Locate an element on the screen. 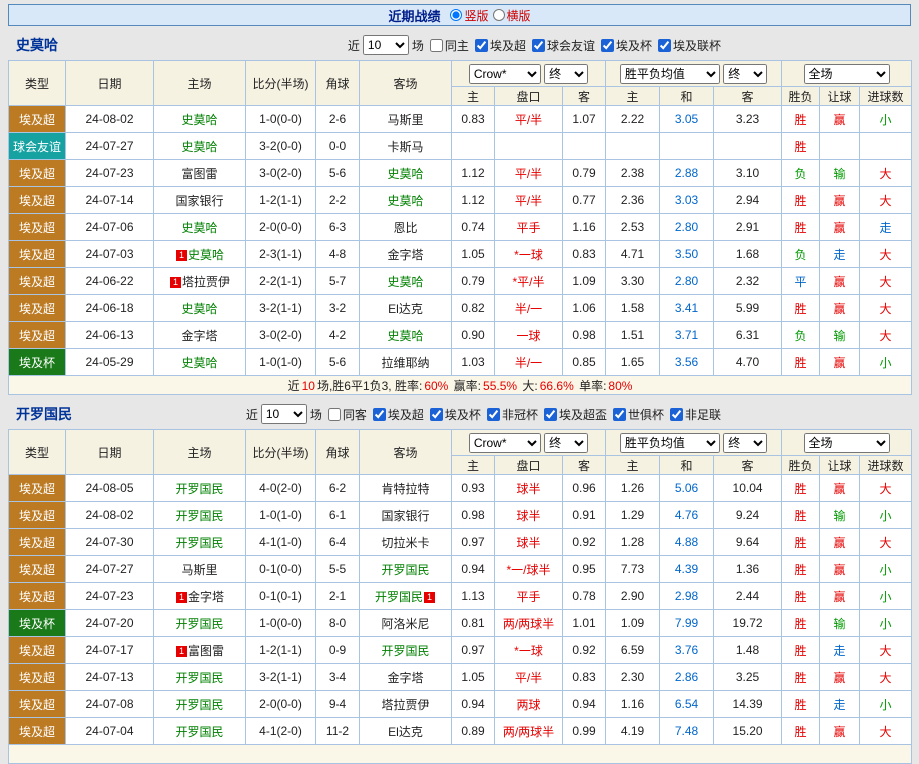  corner-score: 2-6 is located at coordinates (337, 119).